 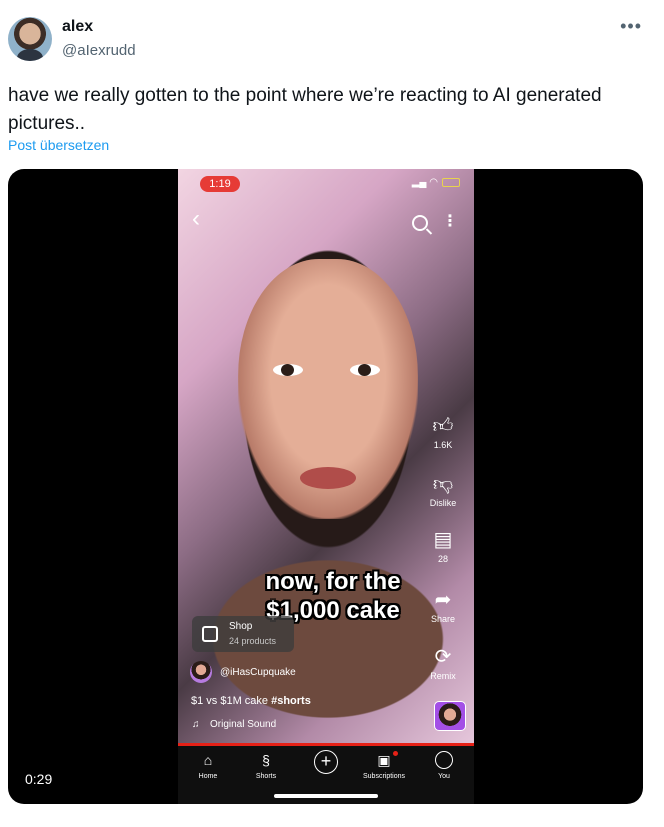 I want to click on comments-button: ▤ 28, so click(x=443, y=546).